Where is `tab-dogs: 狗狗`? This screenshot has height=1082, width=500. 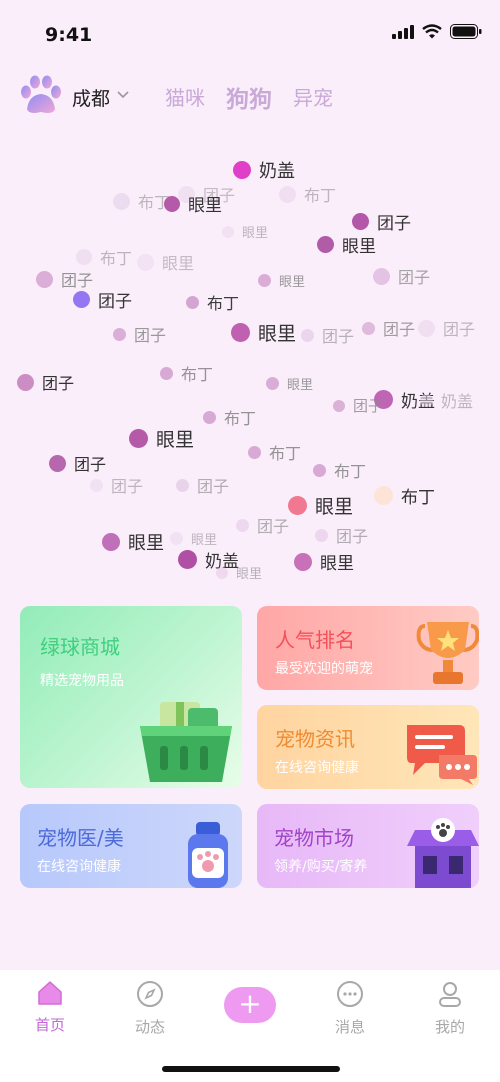 tab-dogs: 狗狗 is located at coordinates (249, 97).